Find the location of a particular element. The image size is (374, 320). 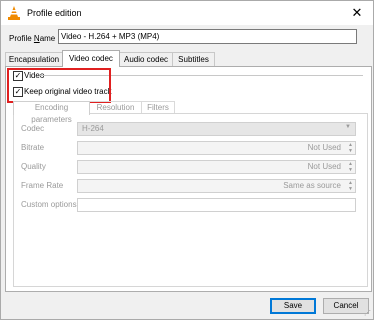

profile-name-label: Profile Name is located at coordinates (32, 38).